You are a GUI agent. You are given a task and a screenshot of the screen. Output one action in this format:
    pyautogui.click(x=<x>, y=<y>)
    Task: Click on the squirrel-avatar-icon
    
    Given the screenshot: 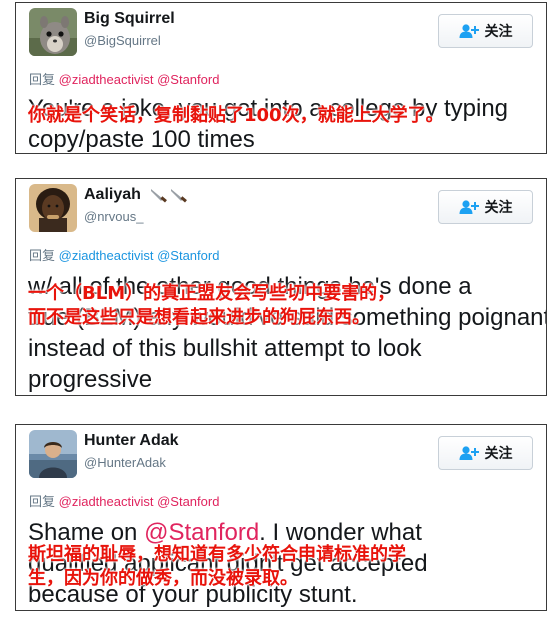 What is the action you would take?
    pyautogui.click(x=53, y=32)
    